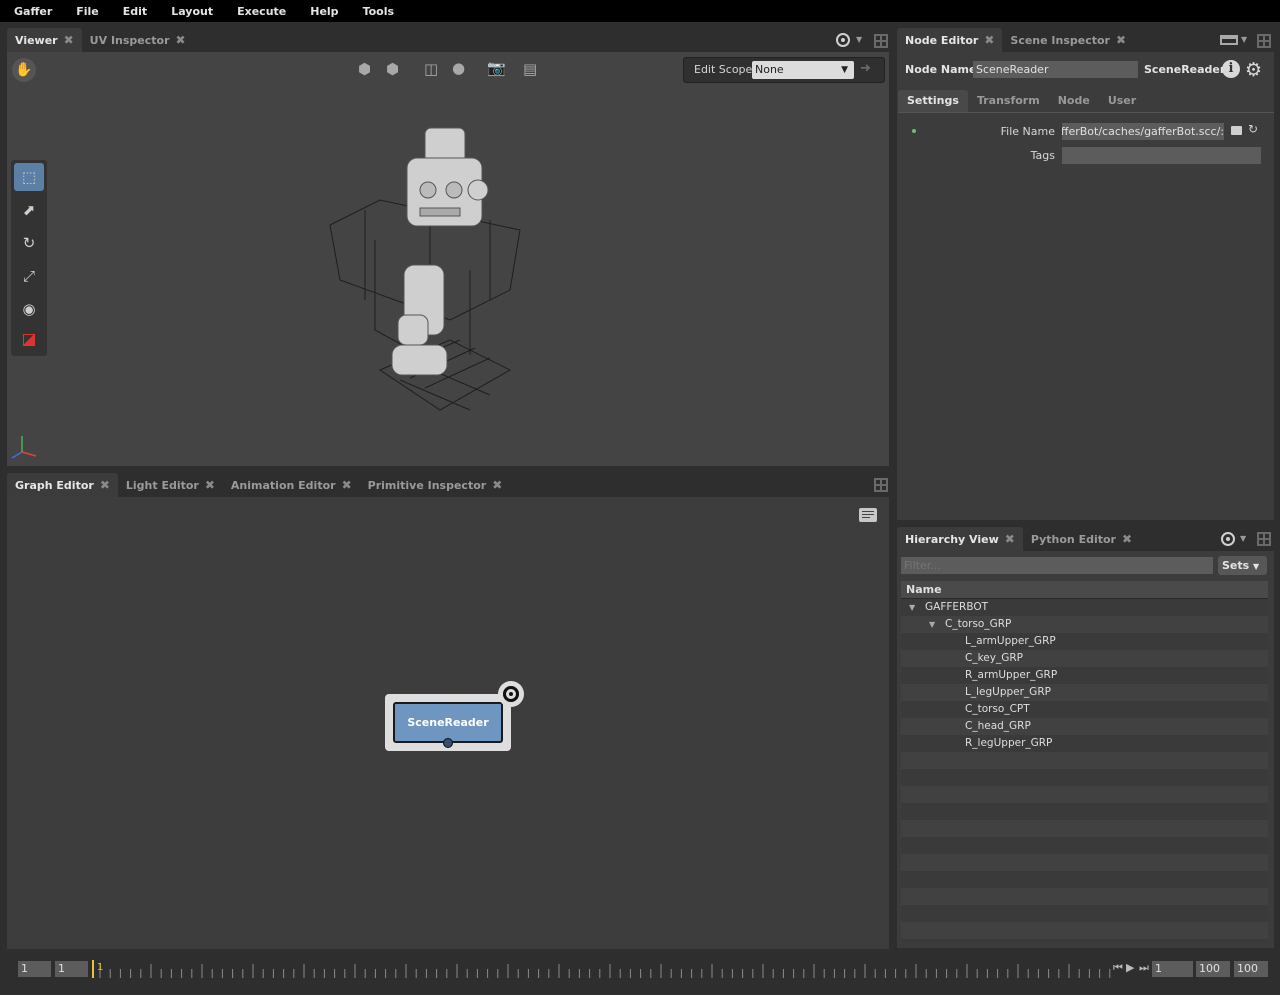 Image resolution: width=1280 pixels, height=995 pixels. What do you see at coordinates (71, 969) in the screenshot?
I see `timeline-range-start-field: 1` at bounding box center [71, 969].